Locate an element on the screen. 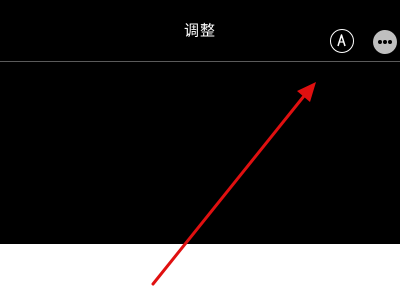 The height and width of the screenshot is (300, 400). more-button is located at coordinates (385, 42).